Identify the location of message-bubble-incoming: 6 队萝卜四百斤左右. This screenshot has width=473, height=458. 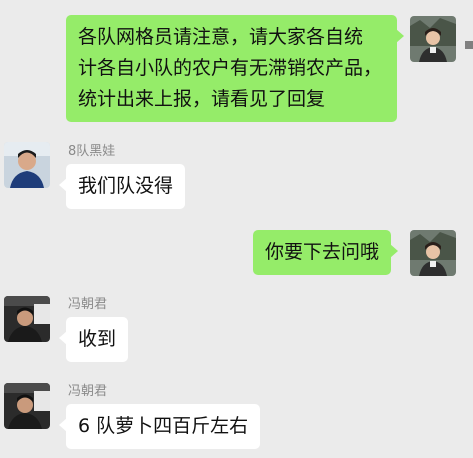
(159, 426).